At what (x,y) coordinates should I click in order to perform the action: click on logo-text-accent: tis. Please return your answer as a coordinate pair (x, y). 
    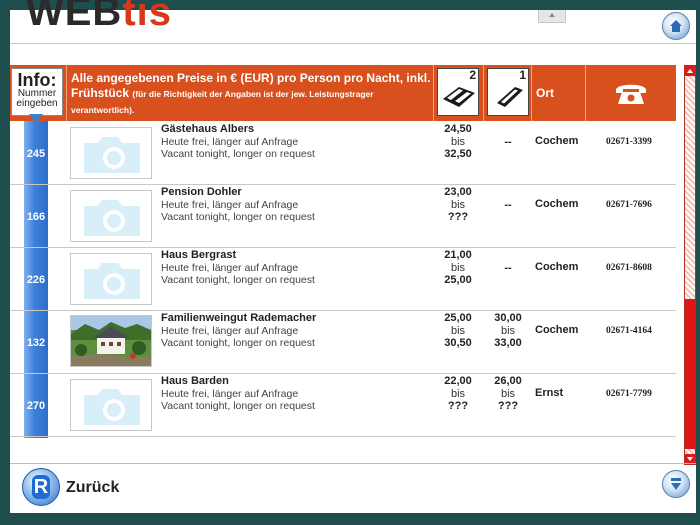
    Looking at the image, I should click on (147, 17).